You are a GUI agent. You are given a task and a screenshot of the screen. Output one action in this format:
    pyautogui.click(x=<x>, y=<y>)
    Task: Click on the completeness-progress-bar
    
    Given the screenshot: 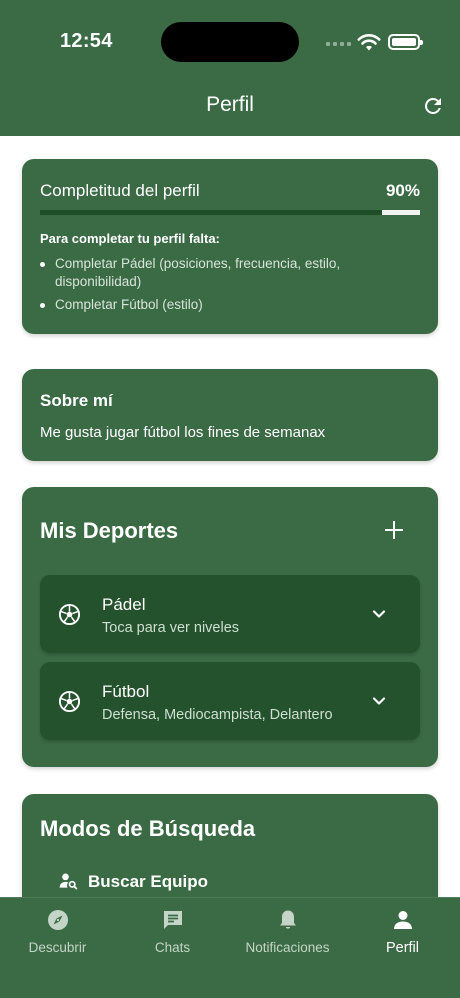 What is the action you would take?
    pyautogui.click(x=230, y=212)
    